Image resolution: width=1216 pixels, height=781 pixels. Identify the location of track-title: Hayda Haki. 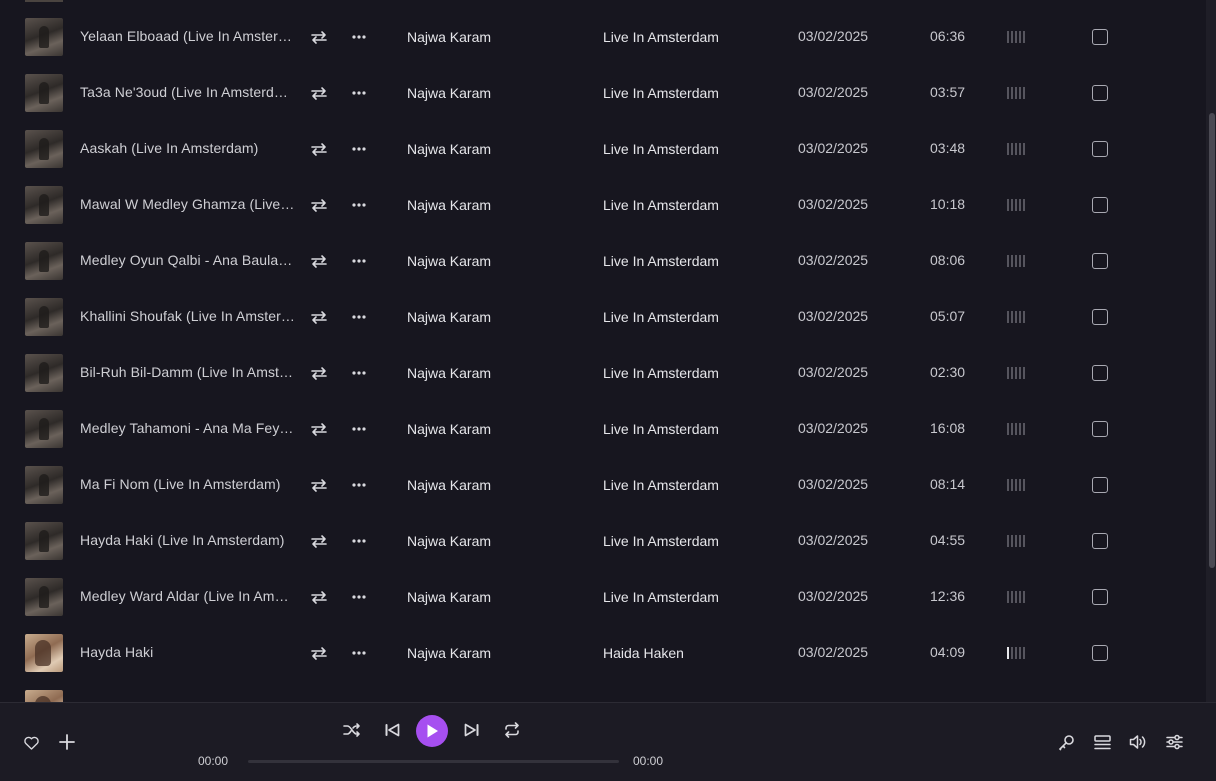
(187, 652).